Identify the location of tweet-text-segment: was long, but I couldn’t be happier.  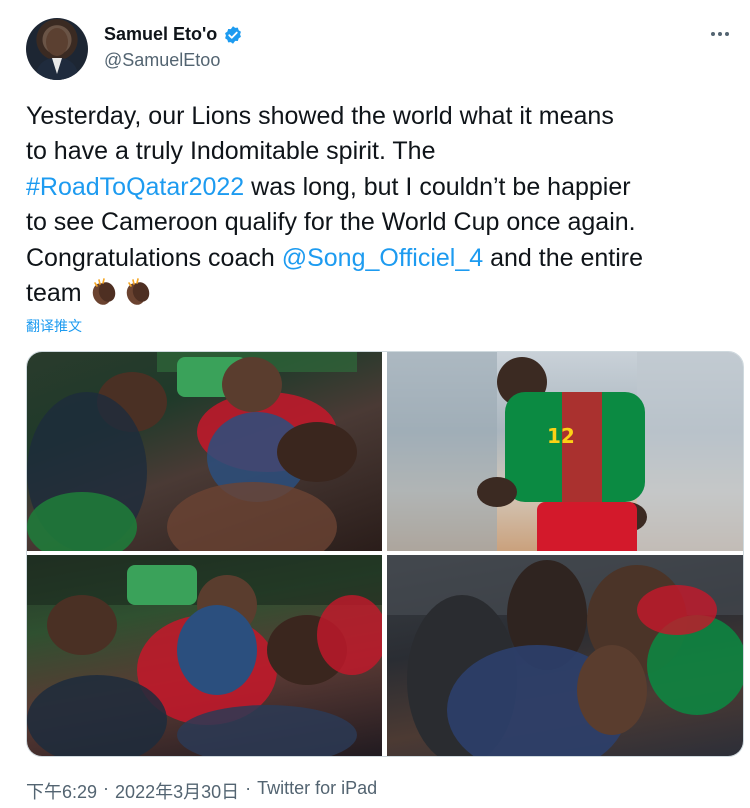
(437, 186).